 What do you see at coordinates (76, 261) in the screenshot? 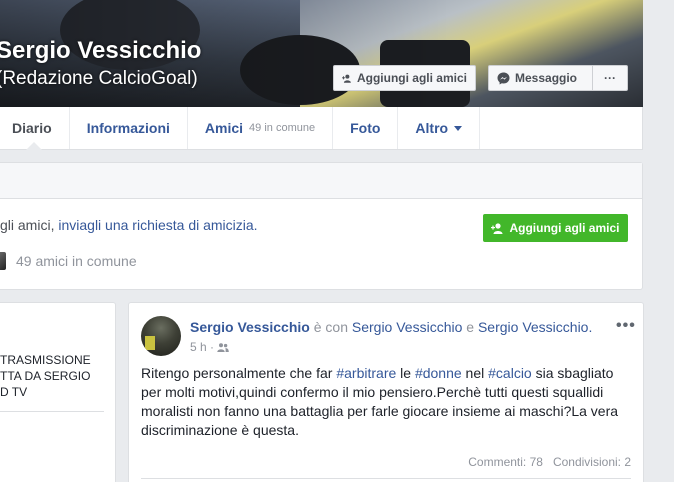
I see `mutual-friends-label: 49 amici in comune` at bounding box center [76, 261].